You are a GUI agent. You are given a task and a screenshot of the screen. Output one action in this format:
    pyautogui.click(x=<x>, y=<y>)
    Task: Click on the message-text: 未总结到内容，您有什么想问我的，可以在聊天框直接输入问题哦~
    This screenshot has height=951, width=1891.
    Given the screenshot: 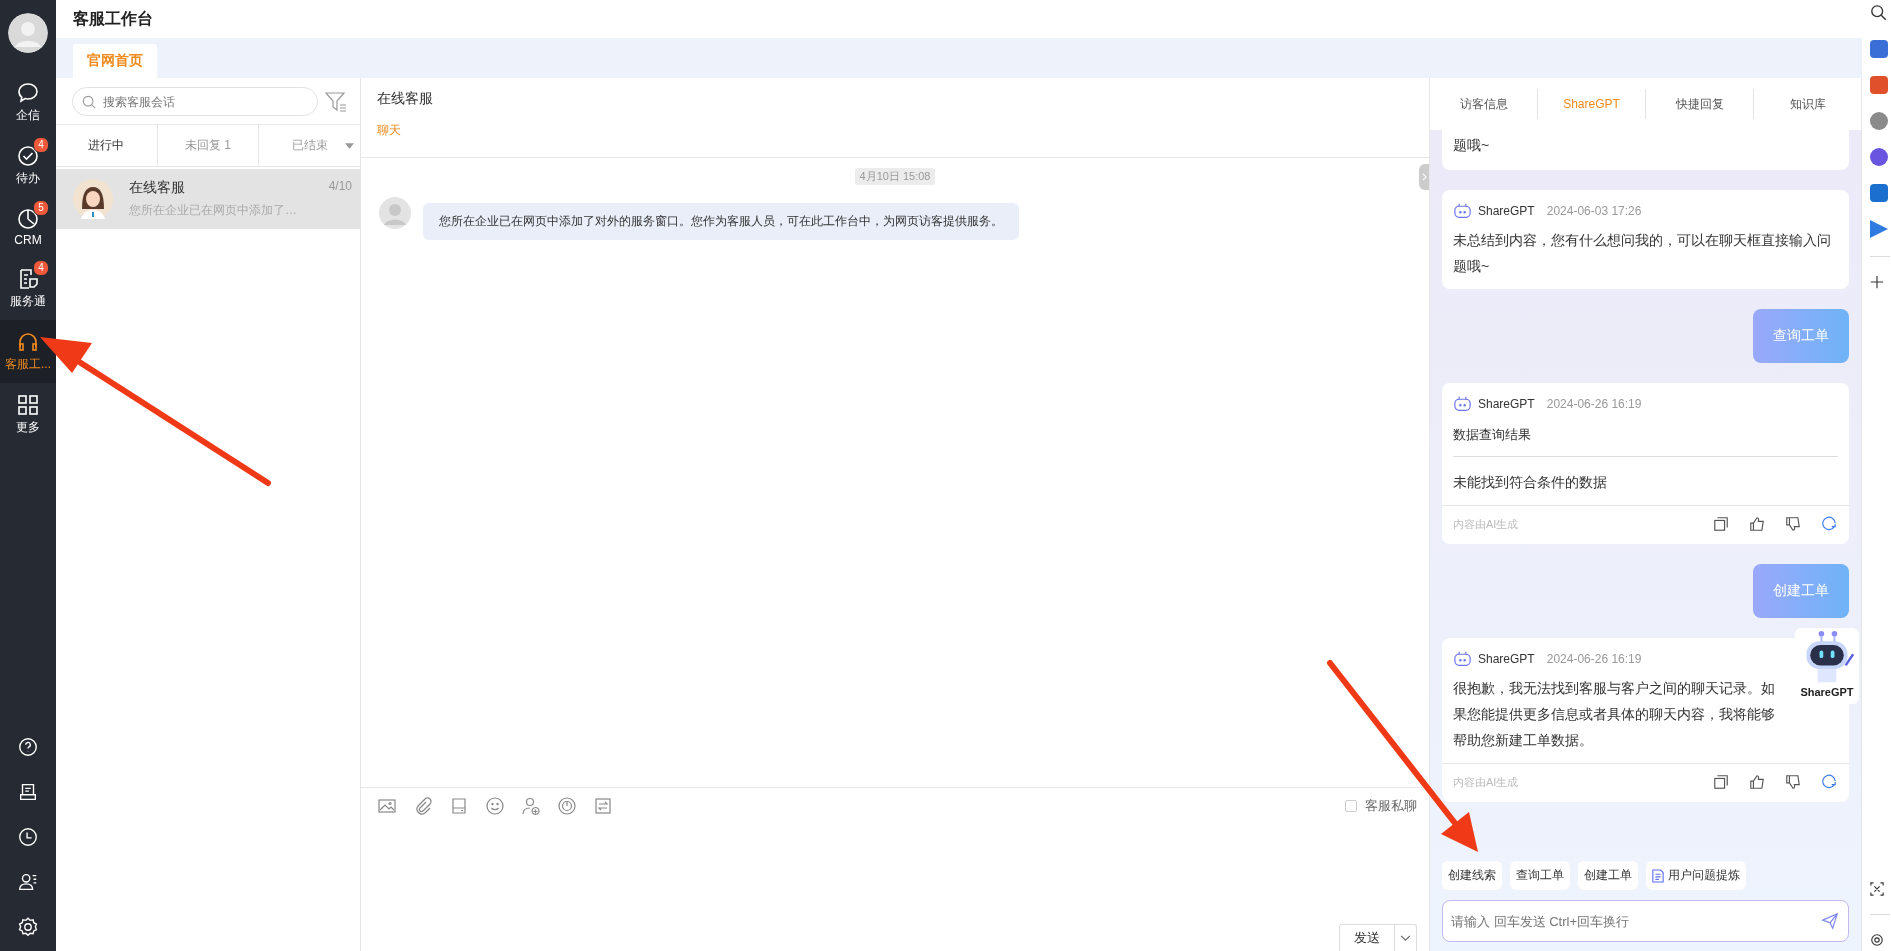 What is the action you would take?
    pyautogui.click(x=1642, y=253)
    